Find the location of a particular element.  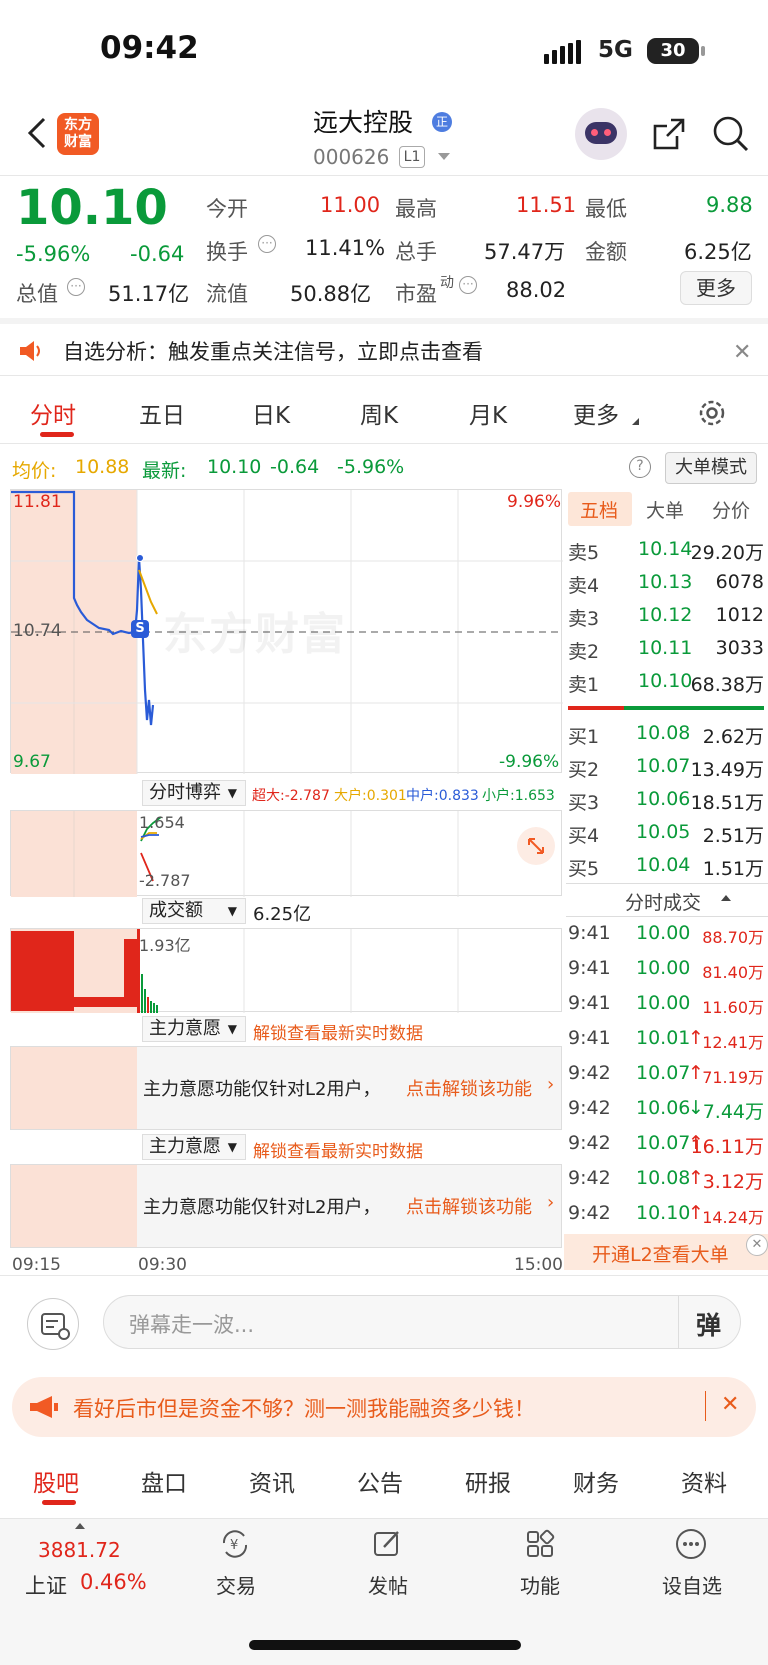

financing-banner: 看好后市但是资金不够？测一测我能融资多少钱！ ✕ is located at coordinates (384, 1407).